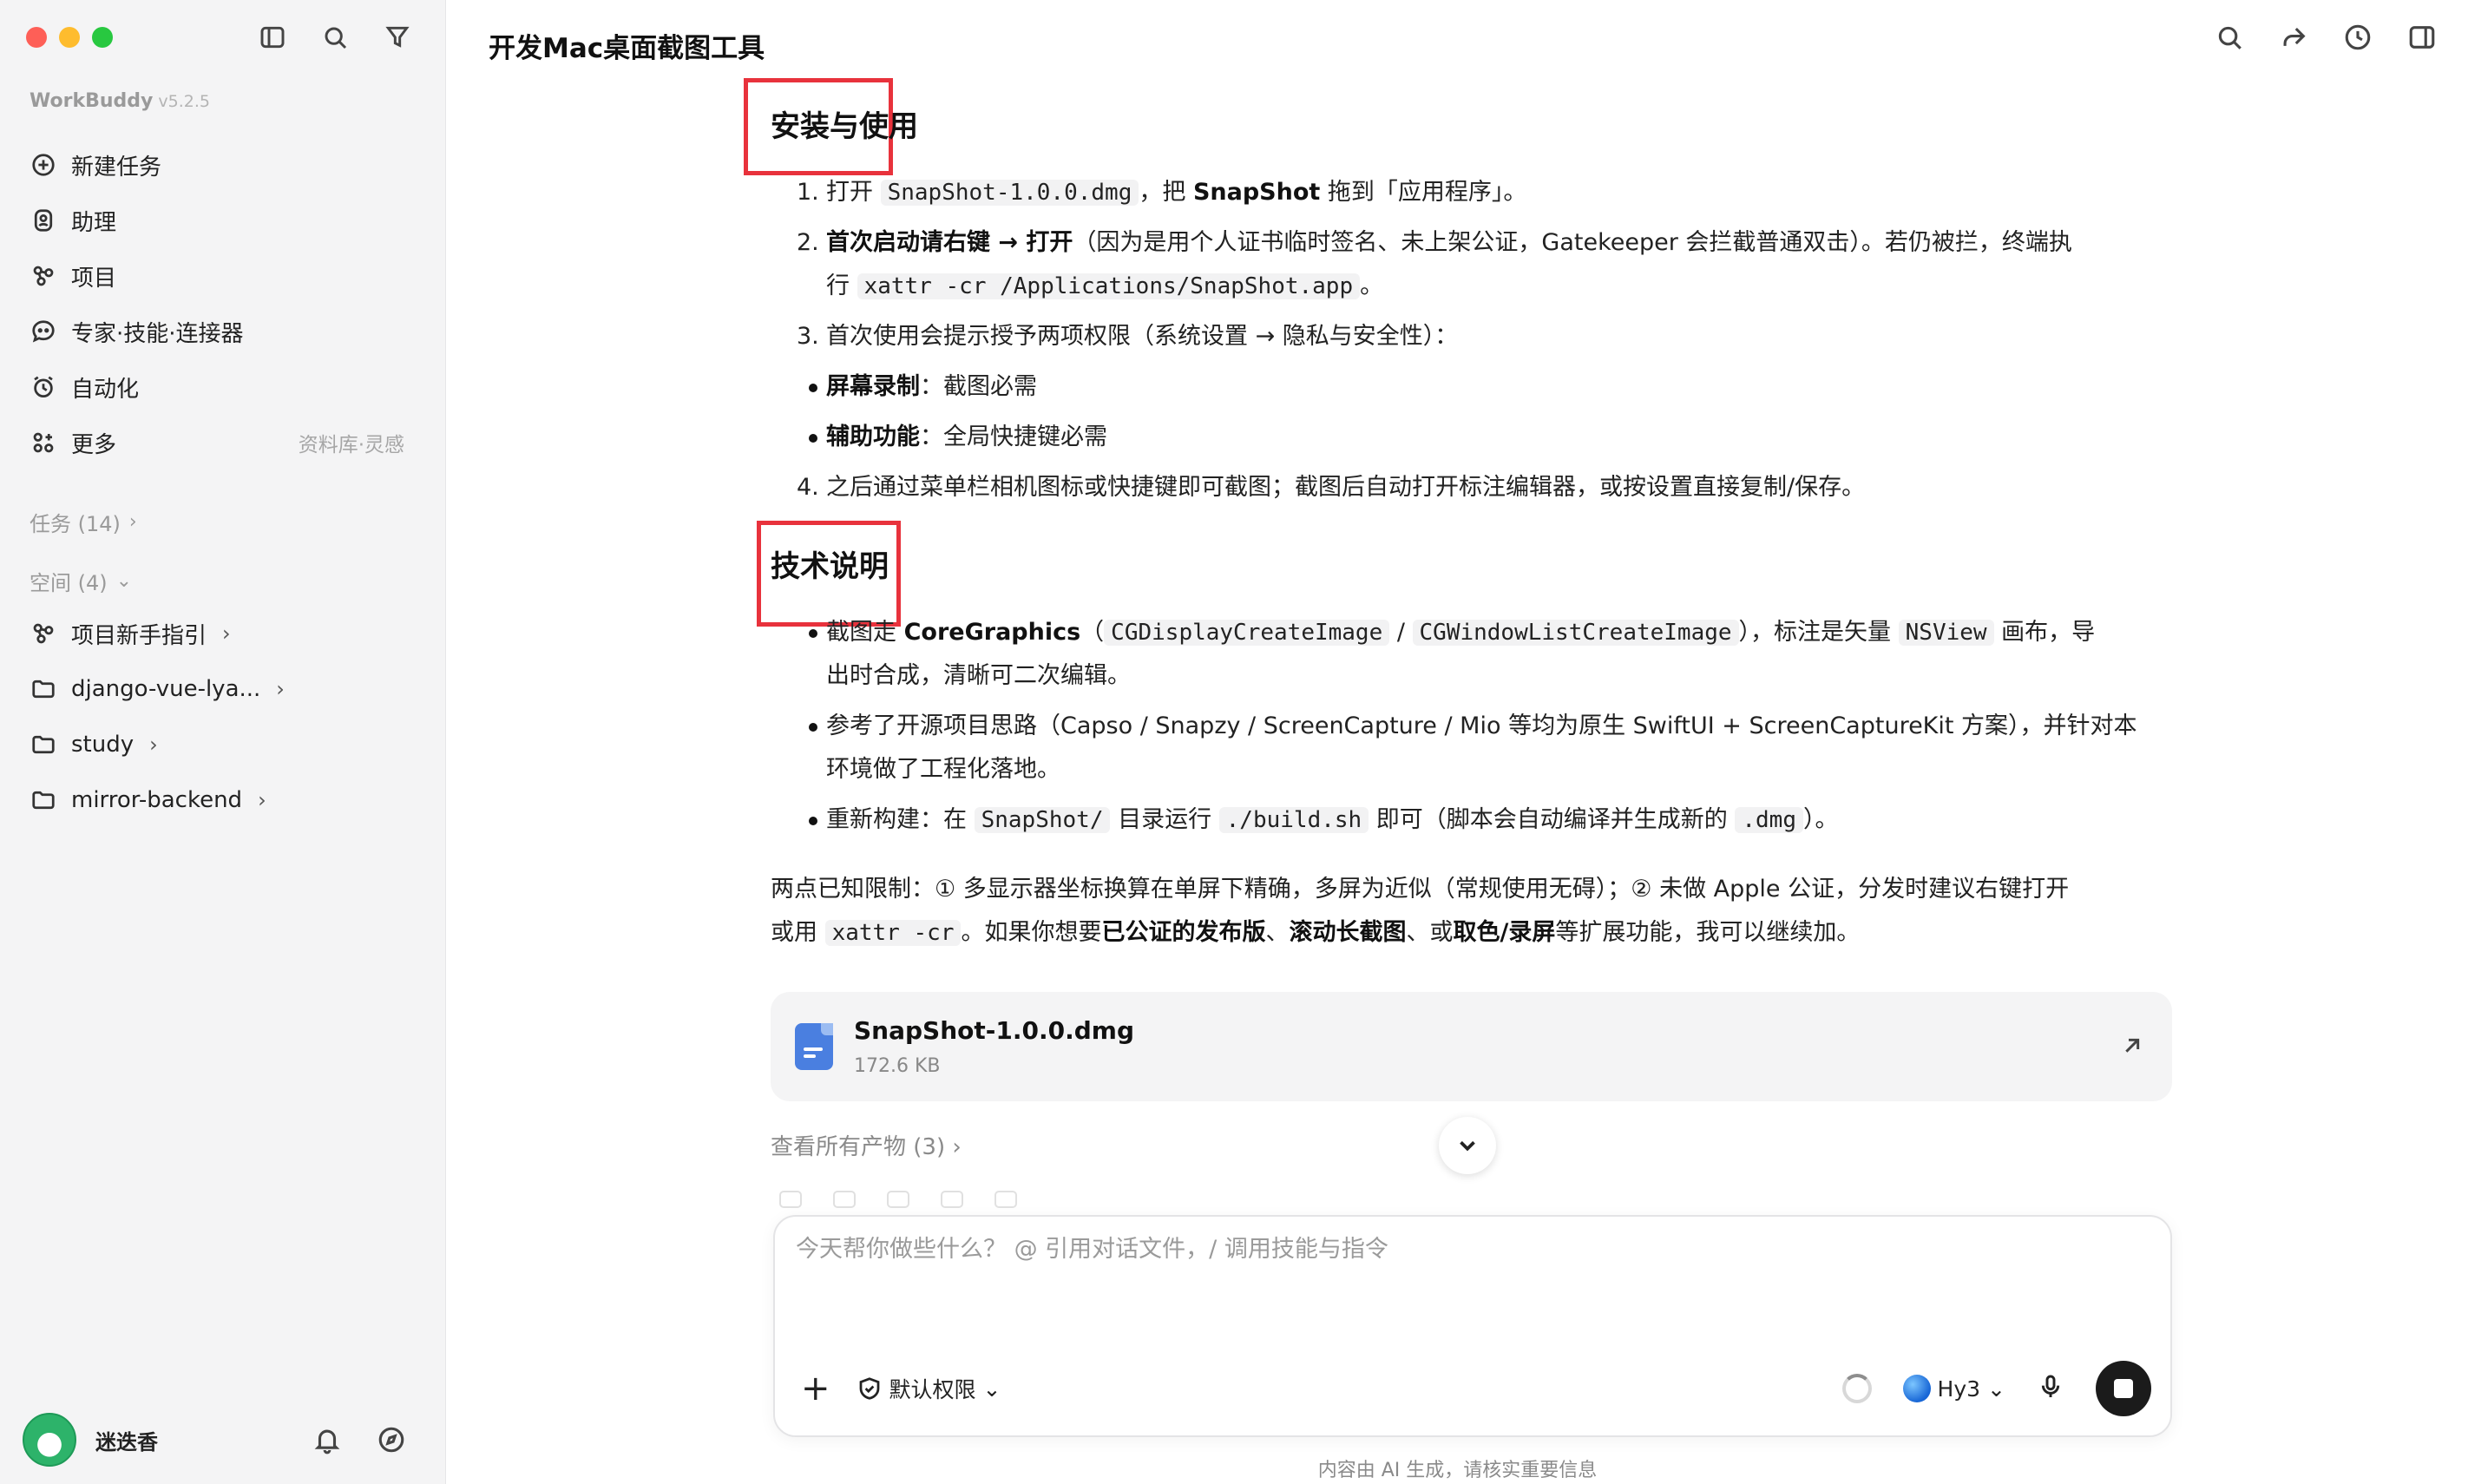 This screenshot has height=1484, width=2468. Describe the element at coordinates (157, 333) in the screenshot. I see `sidebar-item-label: 专家·技能·连接器` at that location.